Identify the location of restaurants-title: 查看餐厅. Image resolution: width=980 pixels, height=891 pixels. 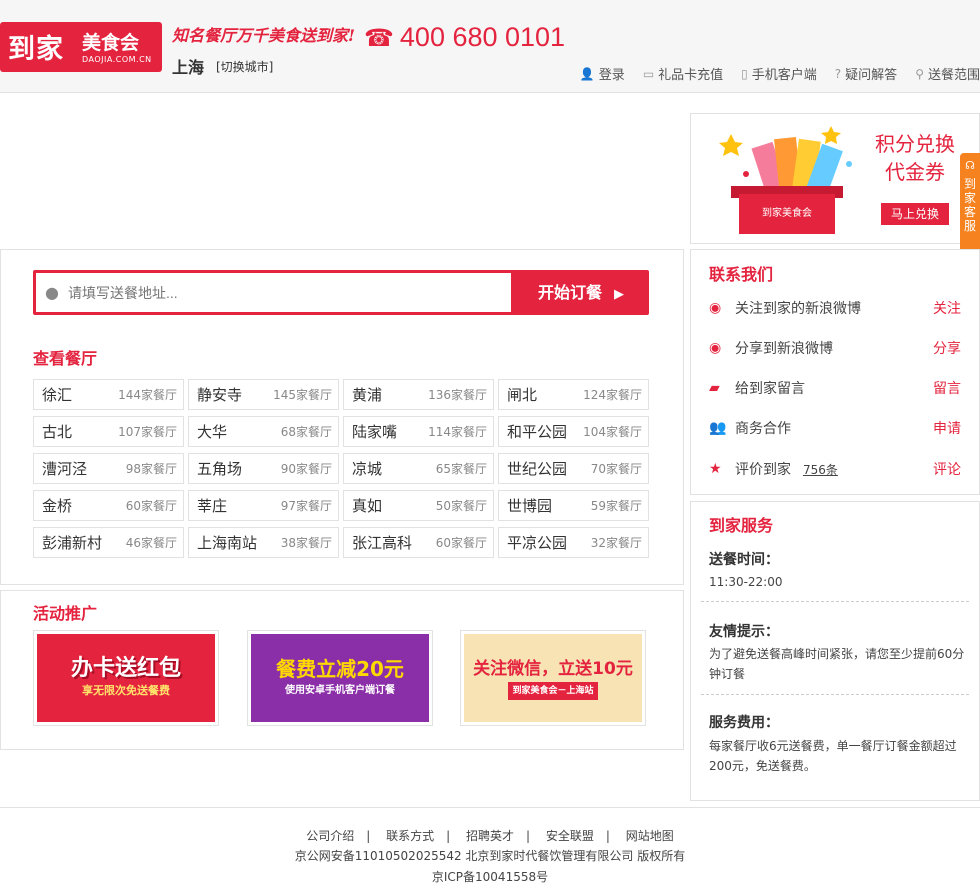
(65, 358).